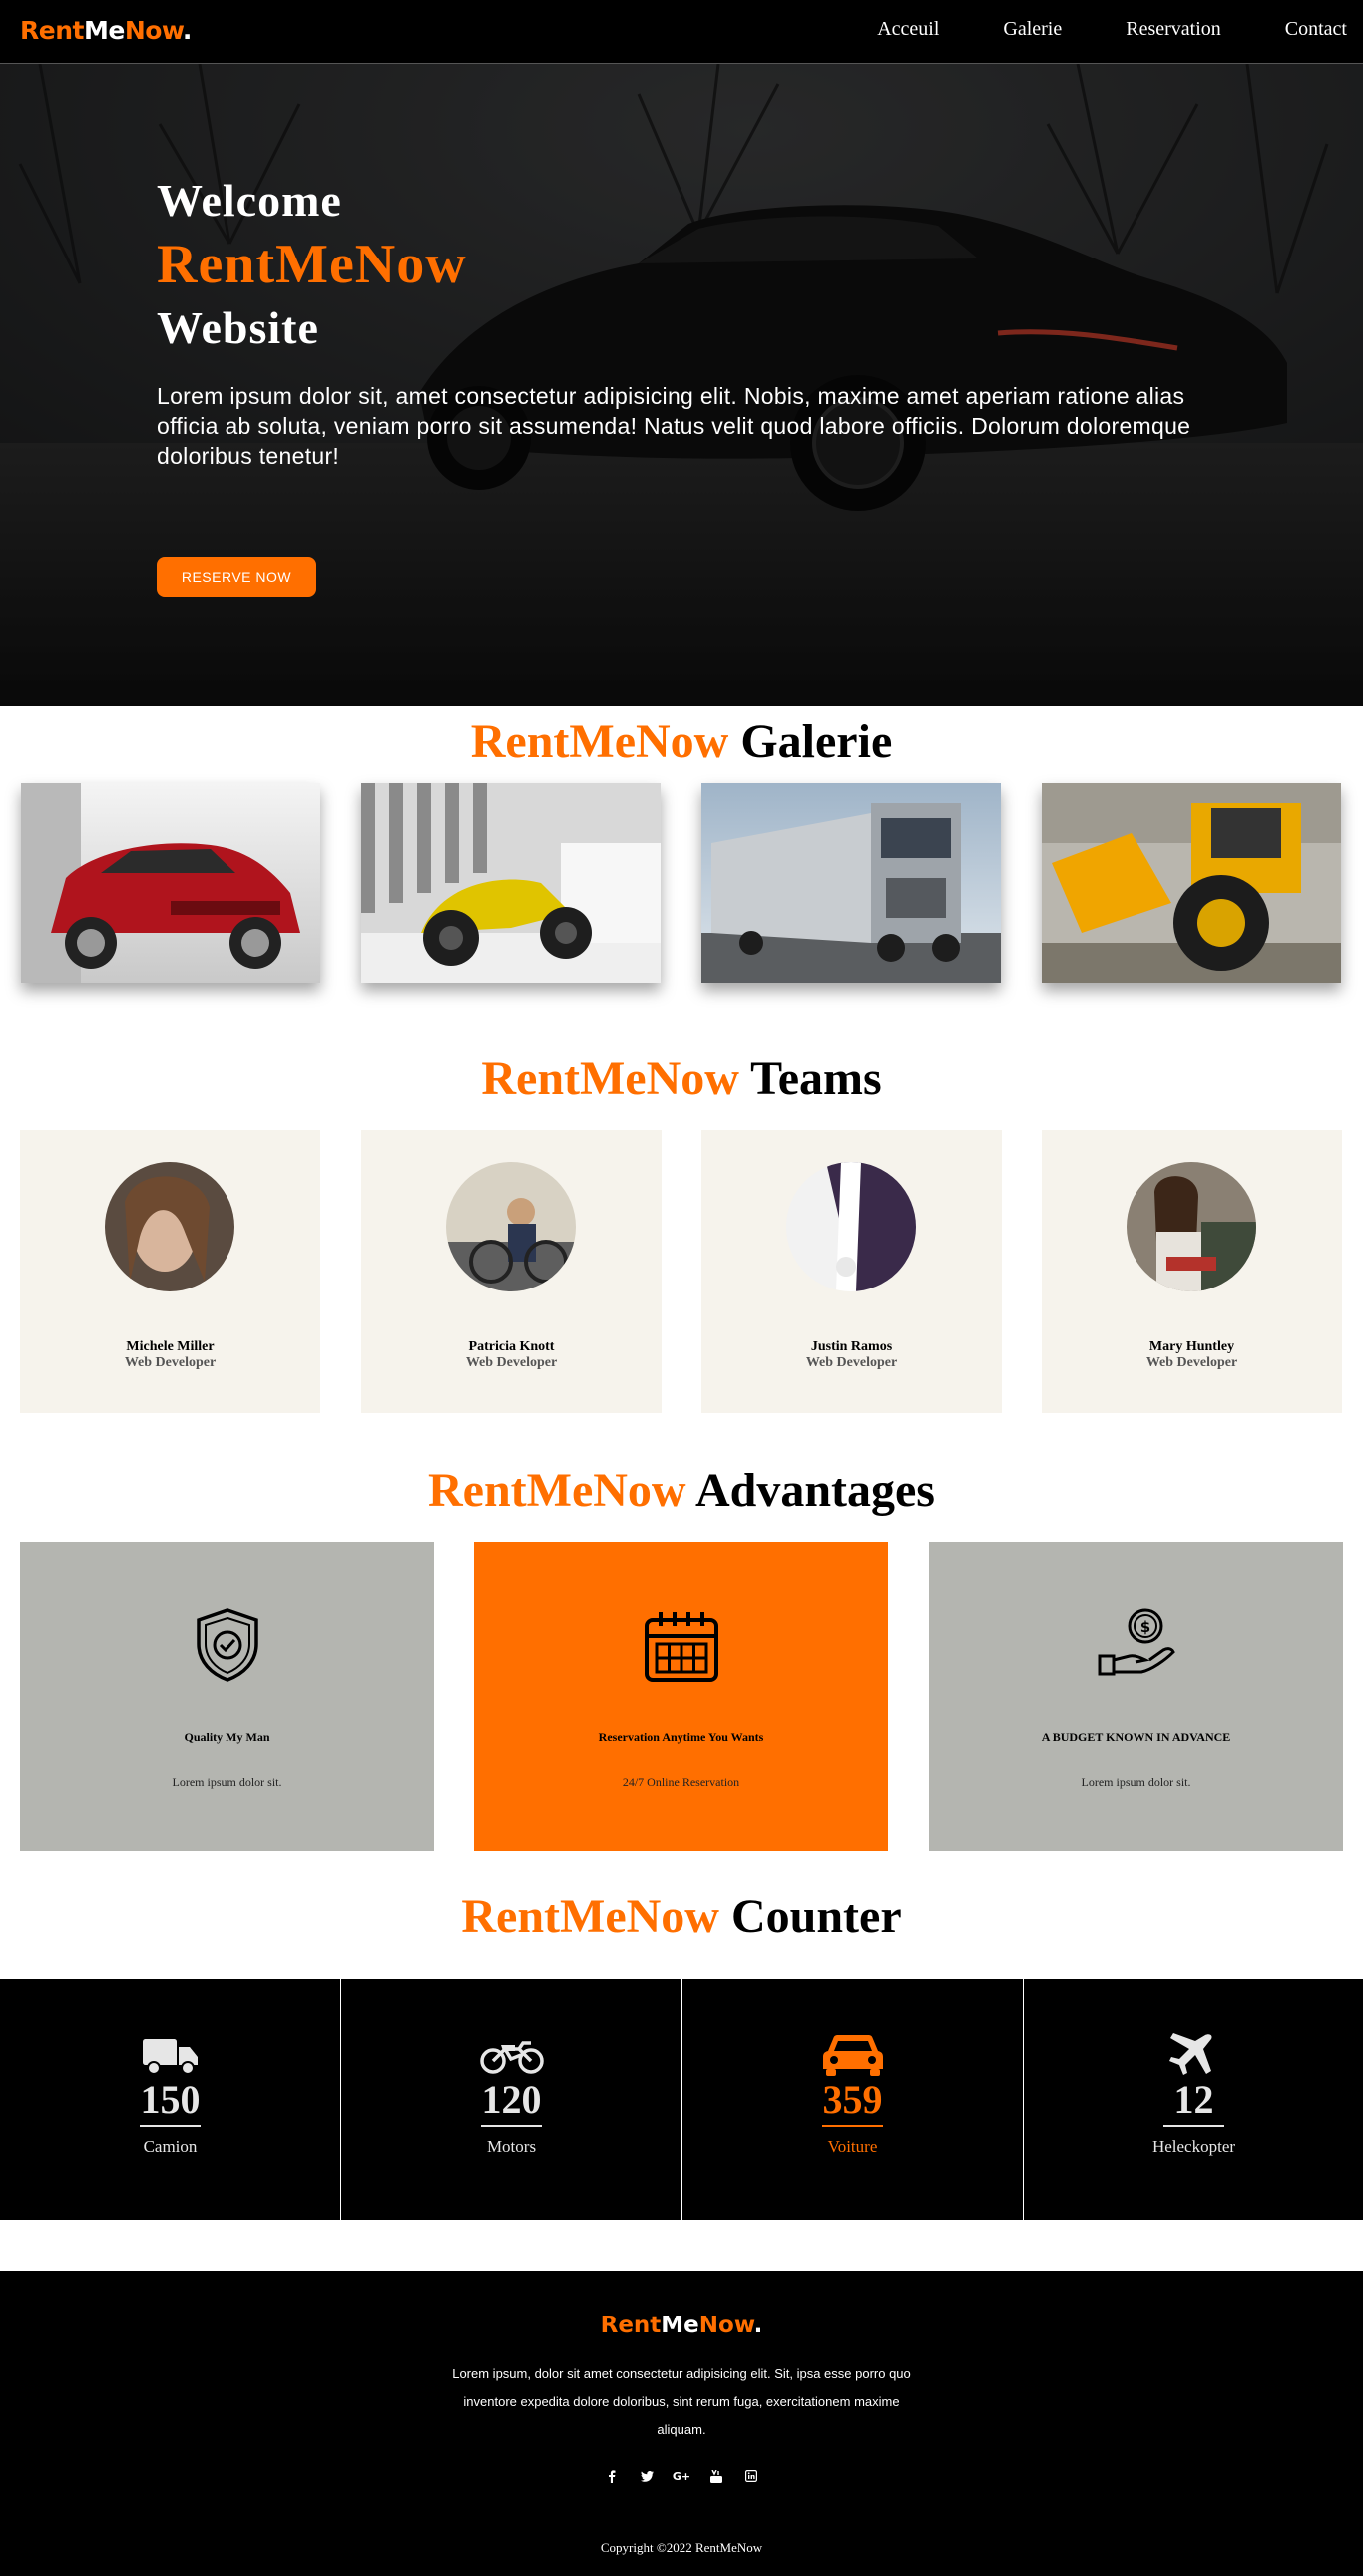 The image size is (1363, 2576). I want to click on counter-section-title: RentMeNow Counter, so click(682, 1917).